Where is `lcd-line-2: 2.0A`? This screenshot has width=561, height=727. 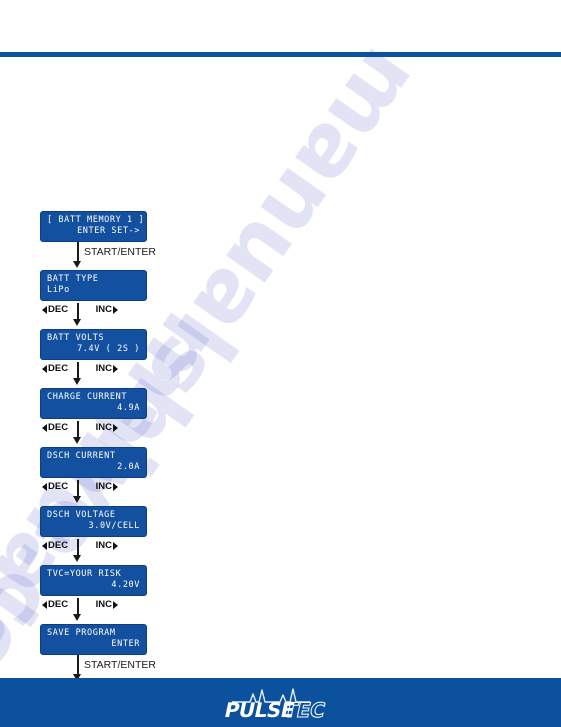 lcd-line-2: 2.0A is located at coordinates (128, 467).